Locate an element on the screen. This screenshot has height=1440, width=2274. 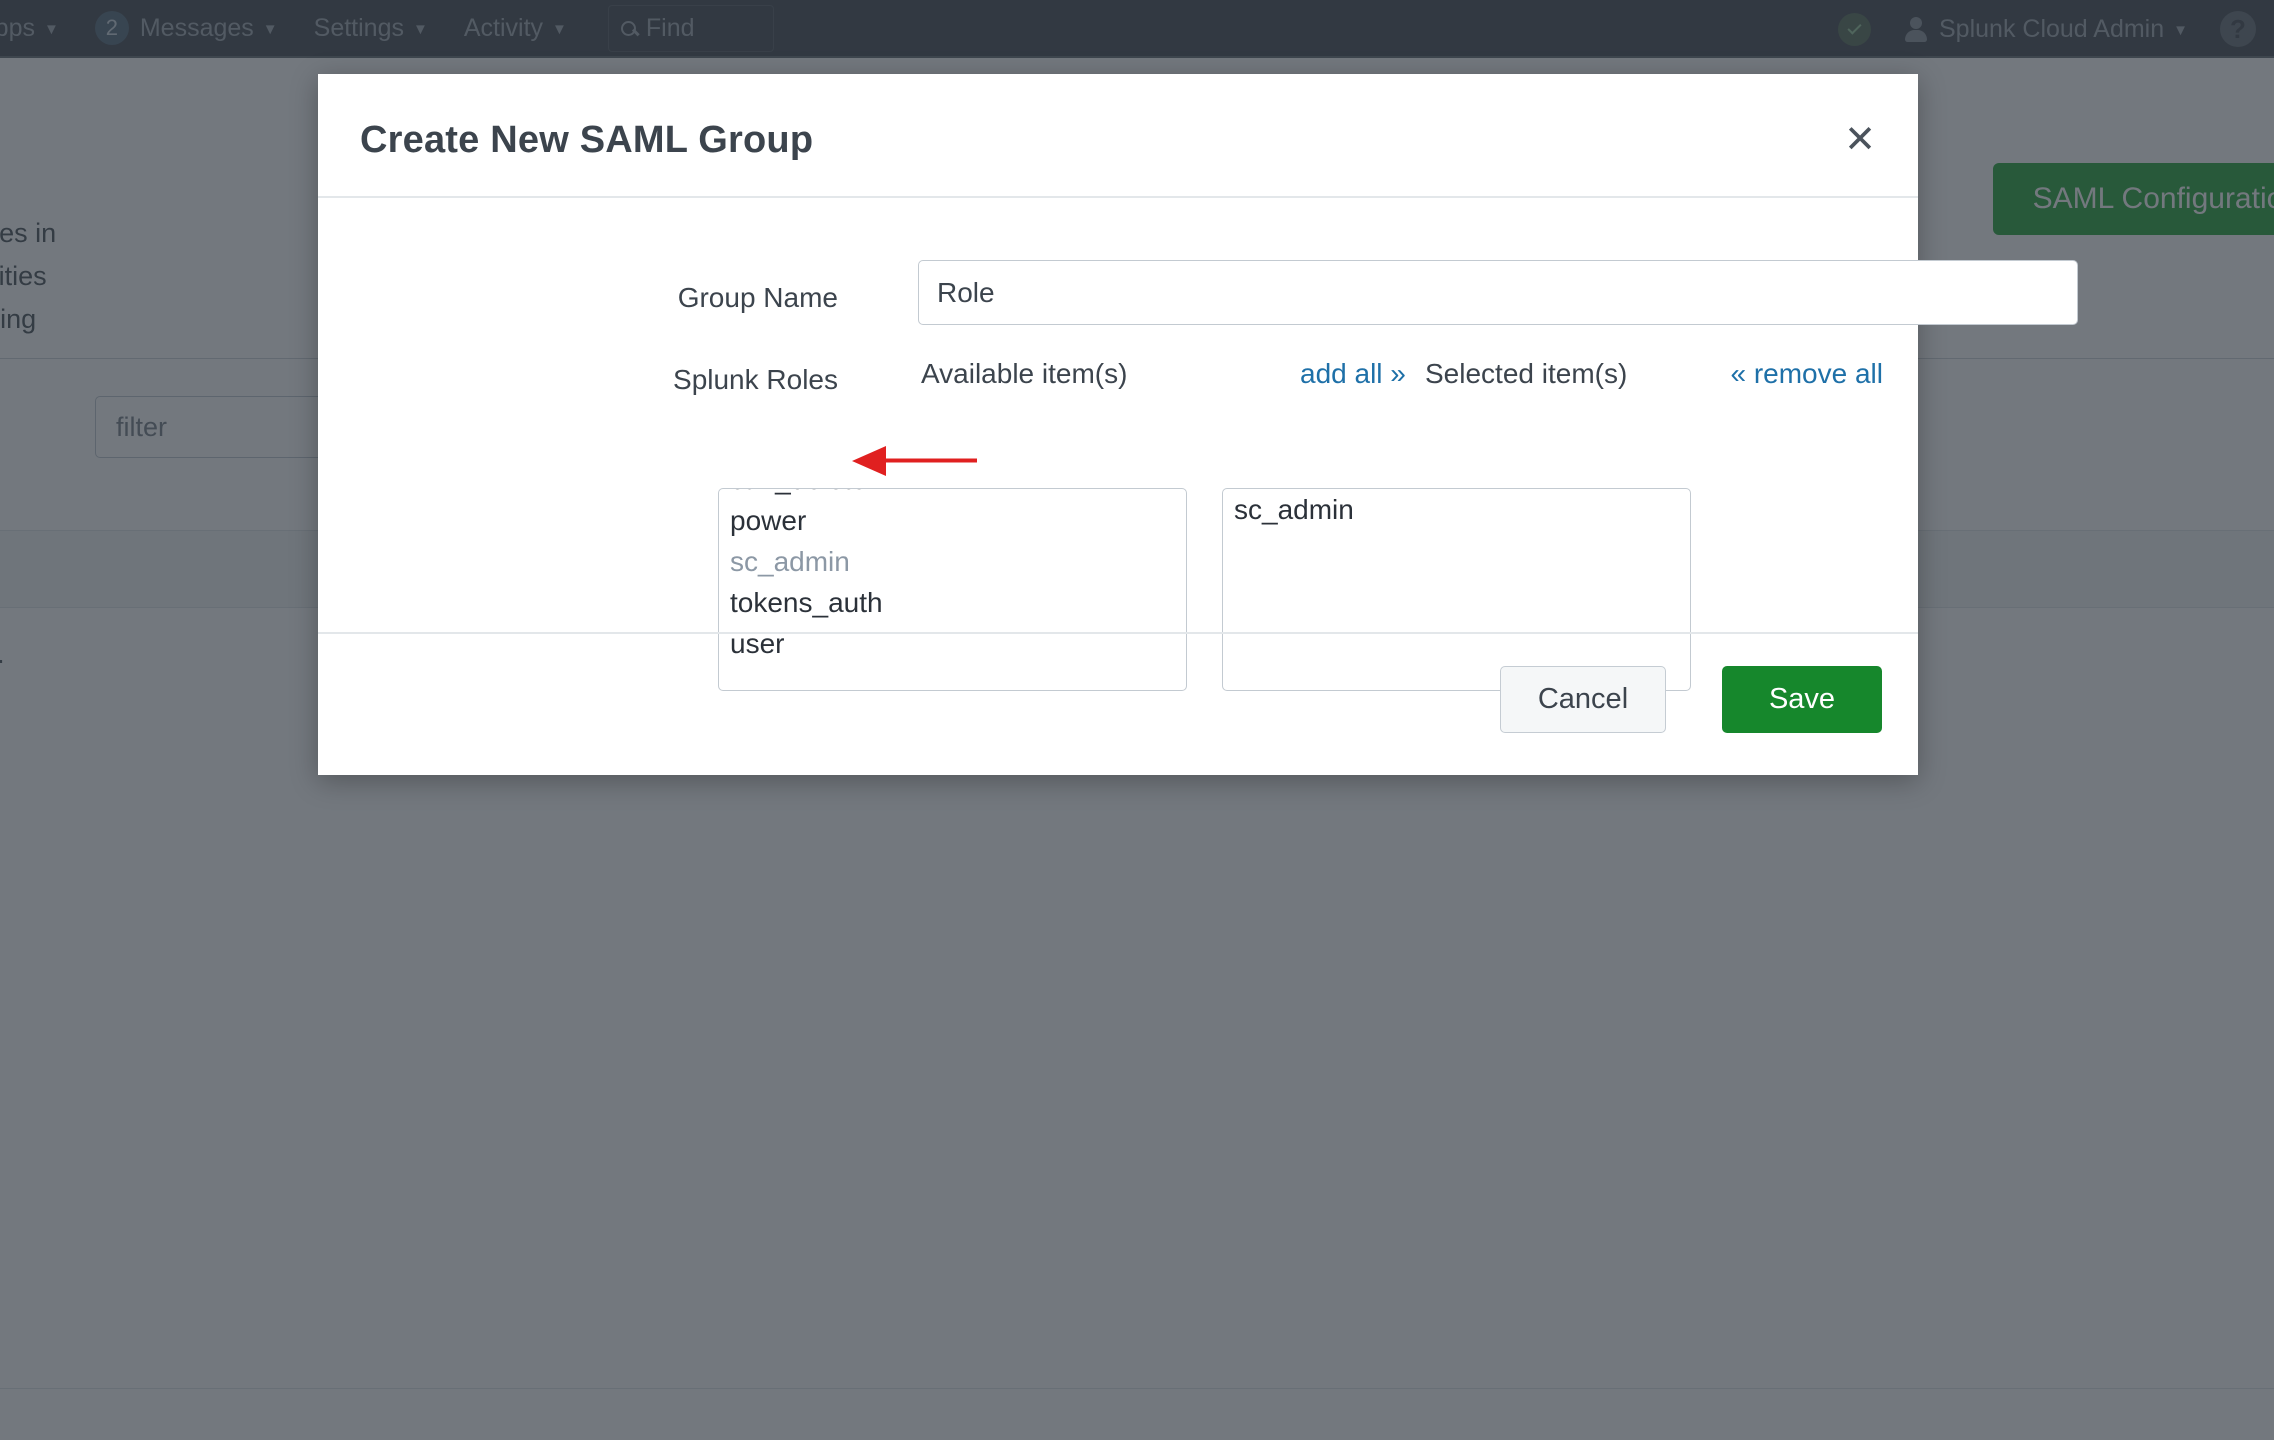
page-description-line-3: on to modify your existing is located at coordinates (18, 319).